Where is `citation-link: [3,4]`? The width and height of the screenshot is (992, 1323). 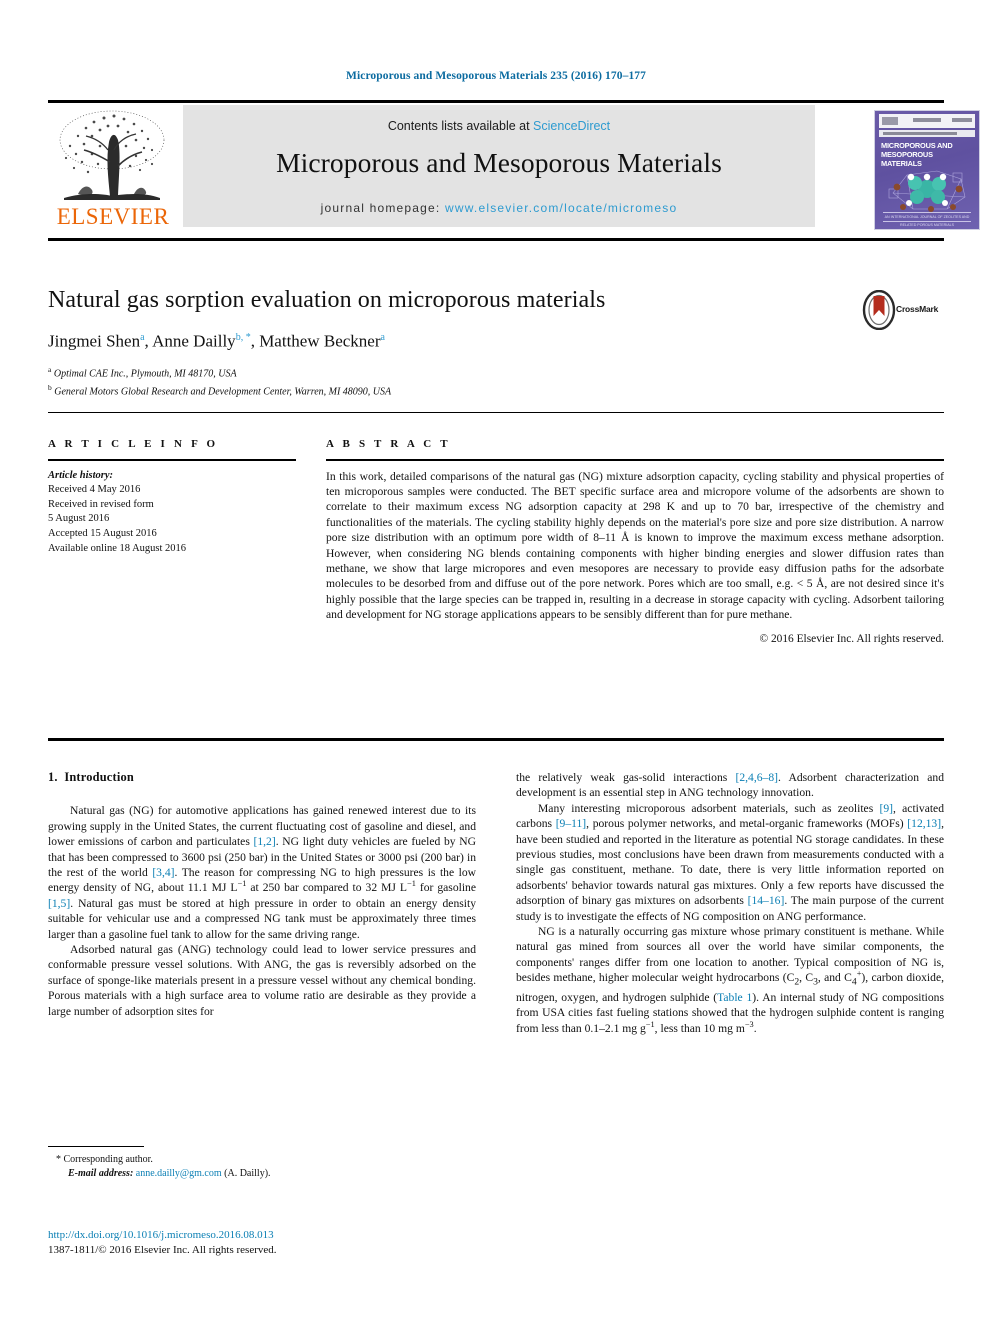
citation-link: [3,4] is located at coordinates (163, 872).